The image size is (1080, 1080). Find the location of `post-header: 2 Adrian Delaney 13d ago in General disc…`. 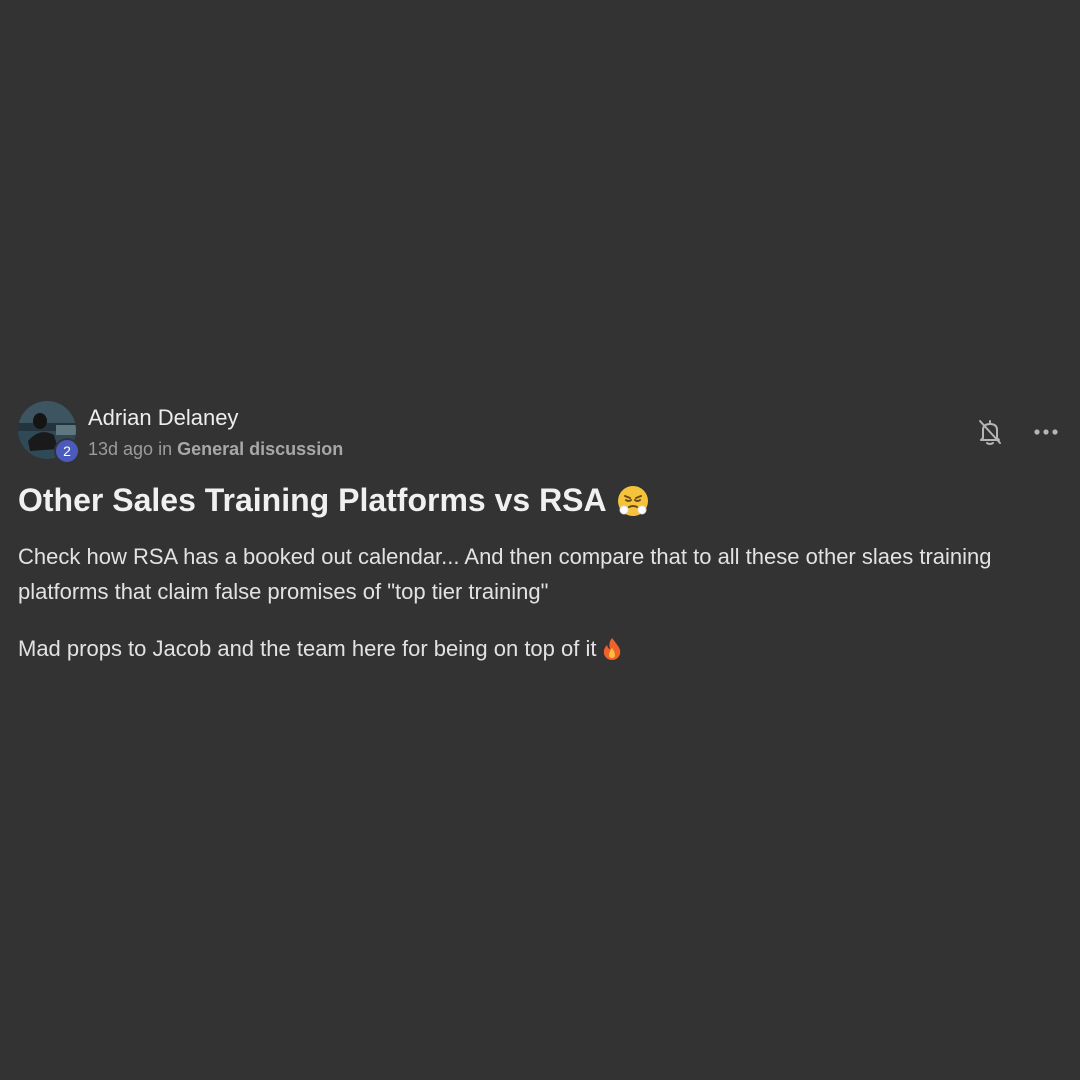

post-header: 2 Adrian Delaney 13d ago in General disc… is located at coordinates (540, 432).